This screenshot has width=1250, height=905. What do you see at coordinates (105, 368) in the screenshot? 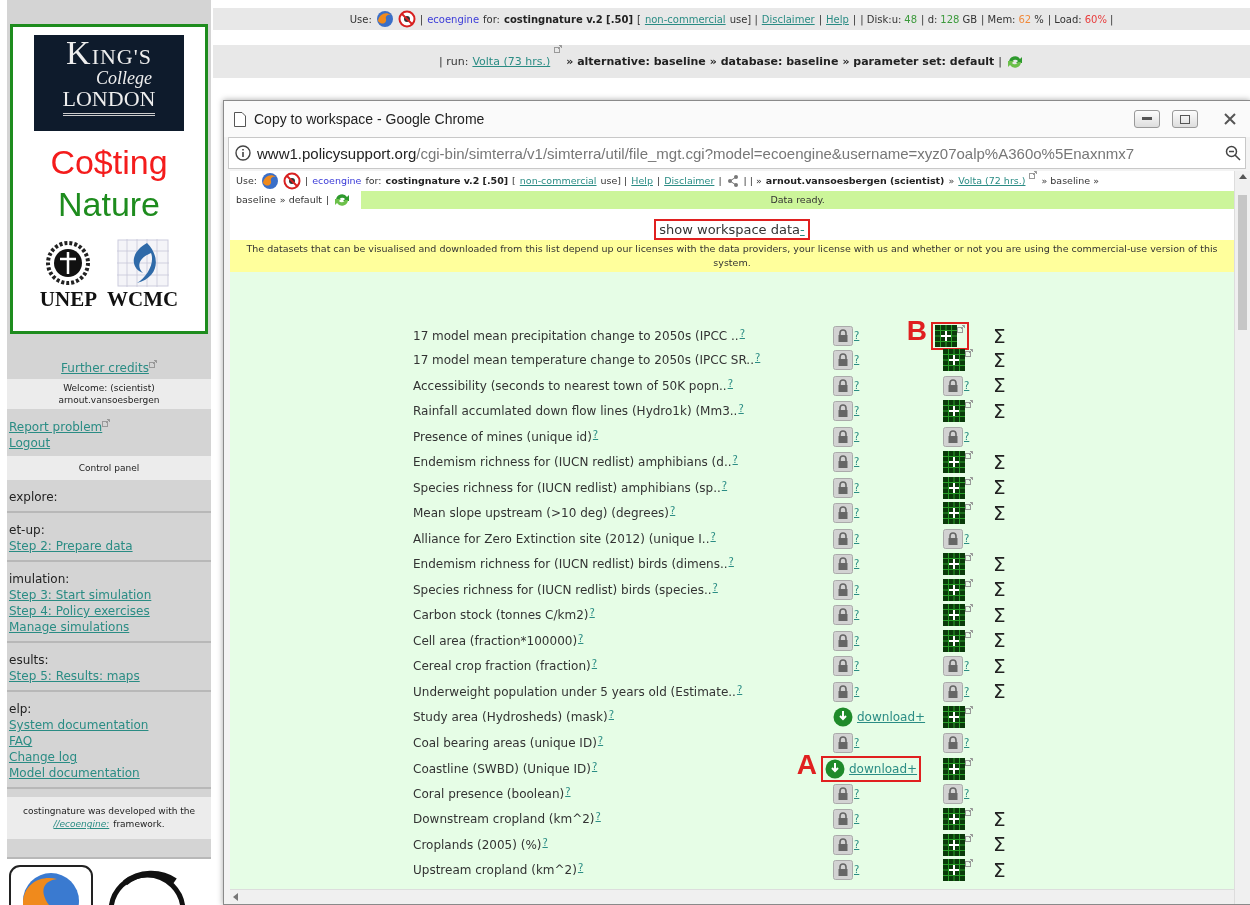
I see `credits-link: Further credits` at bounding box center [105, 368].